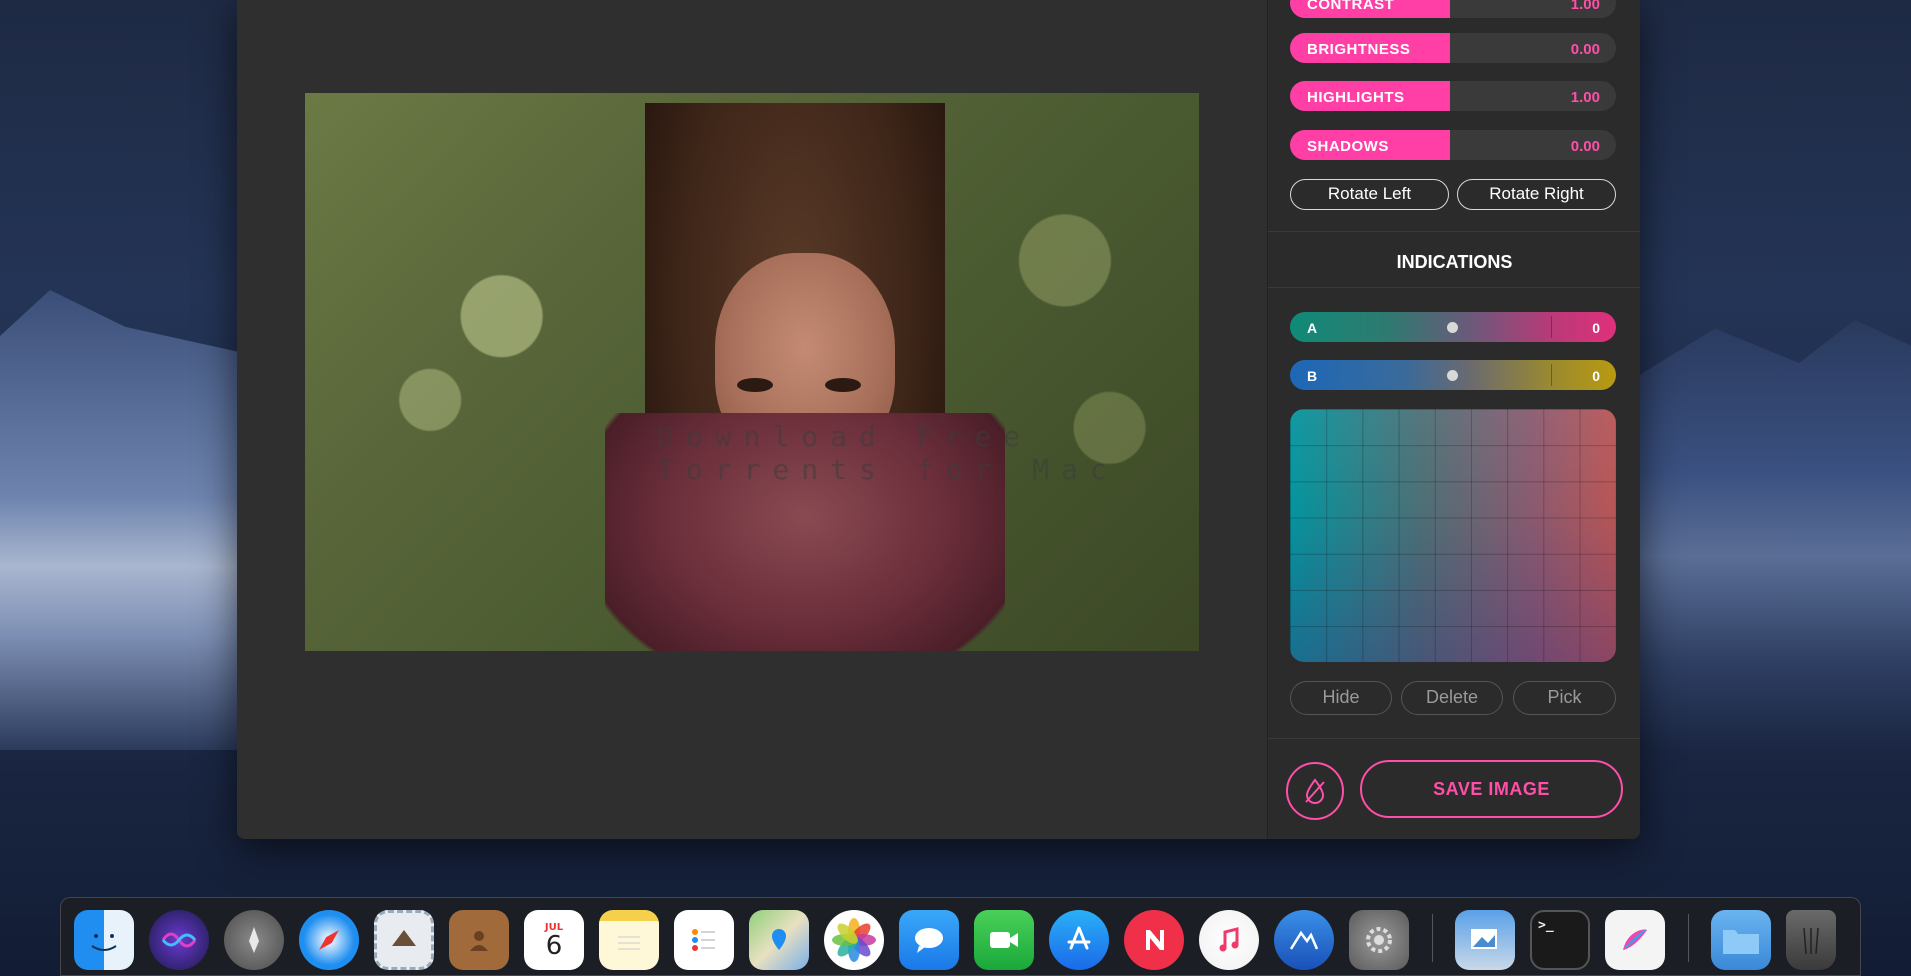  I want to click on contrast-slider: CONTRAST 1.00, so click(1453, 9).